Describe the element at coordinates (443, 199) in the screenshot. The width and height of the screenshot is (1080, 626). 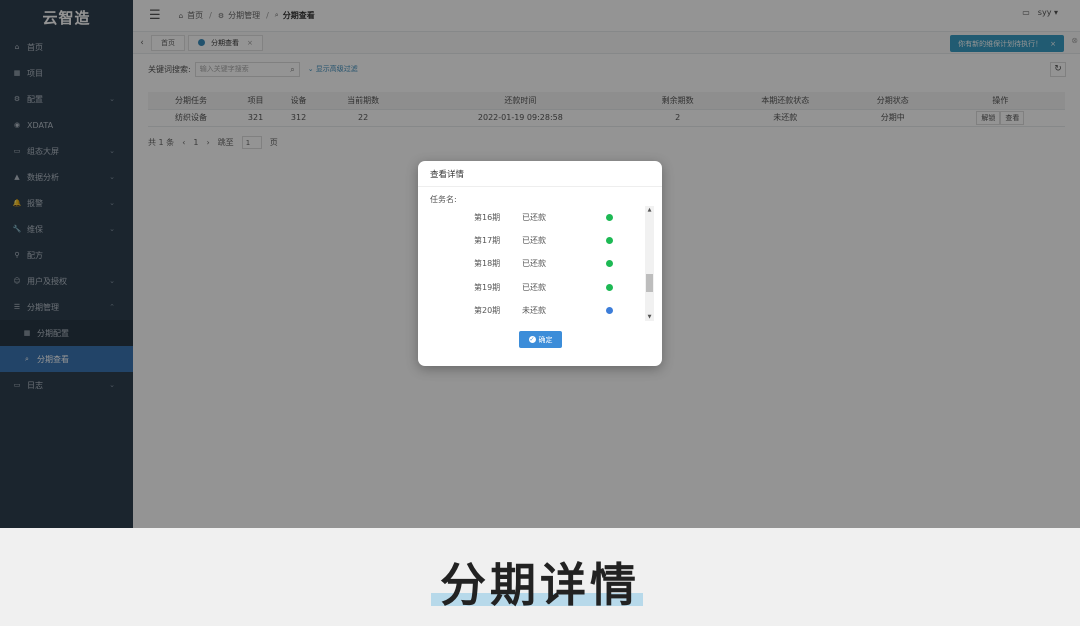
I see `task-name-label: 任务名:` at that location.